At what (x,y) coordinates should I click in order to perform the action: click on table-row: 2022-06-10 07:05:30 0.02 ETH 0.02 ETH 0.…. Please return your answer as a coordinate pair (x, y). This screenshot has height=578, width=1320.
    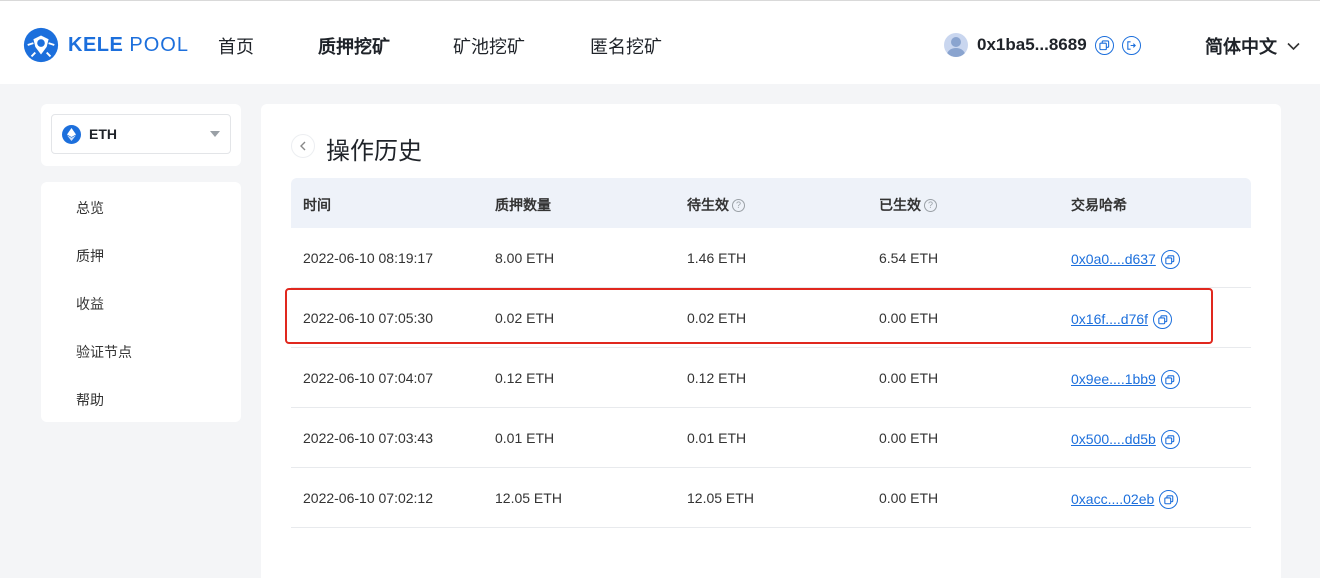
    Looking at the image, I should click on (771, 318).